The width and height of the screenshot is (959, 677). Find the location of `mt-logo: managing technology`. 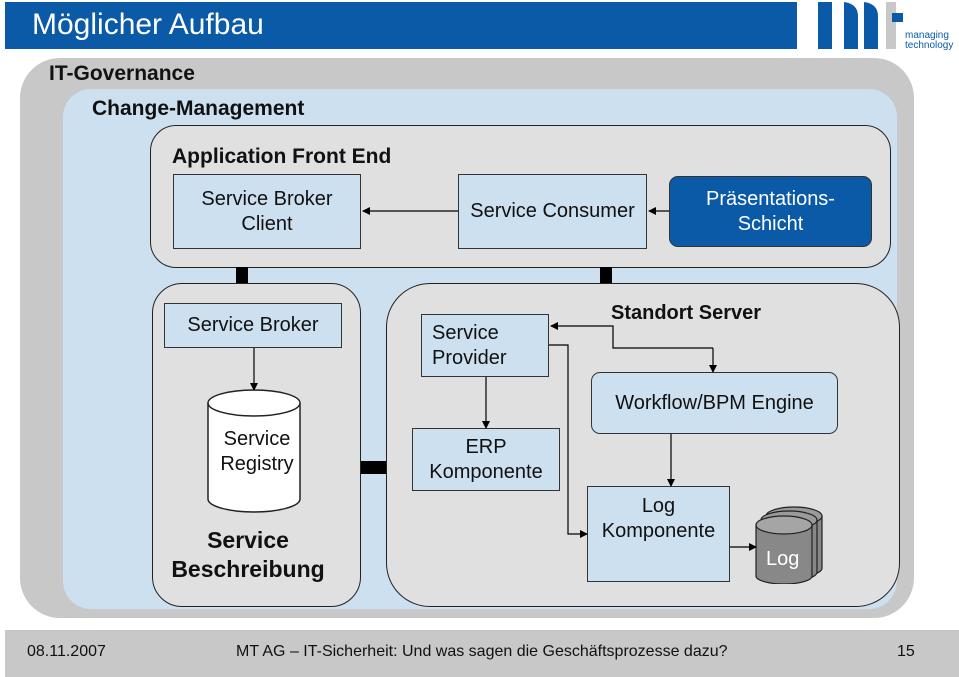

mt-logo: managing technology is located at coordinates (888, 27).